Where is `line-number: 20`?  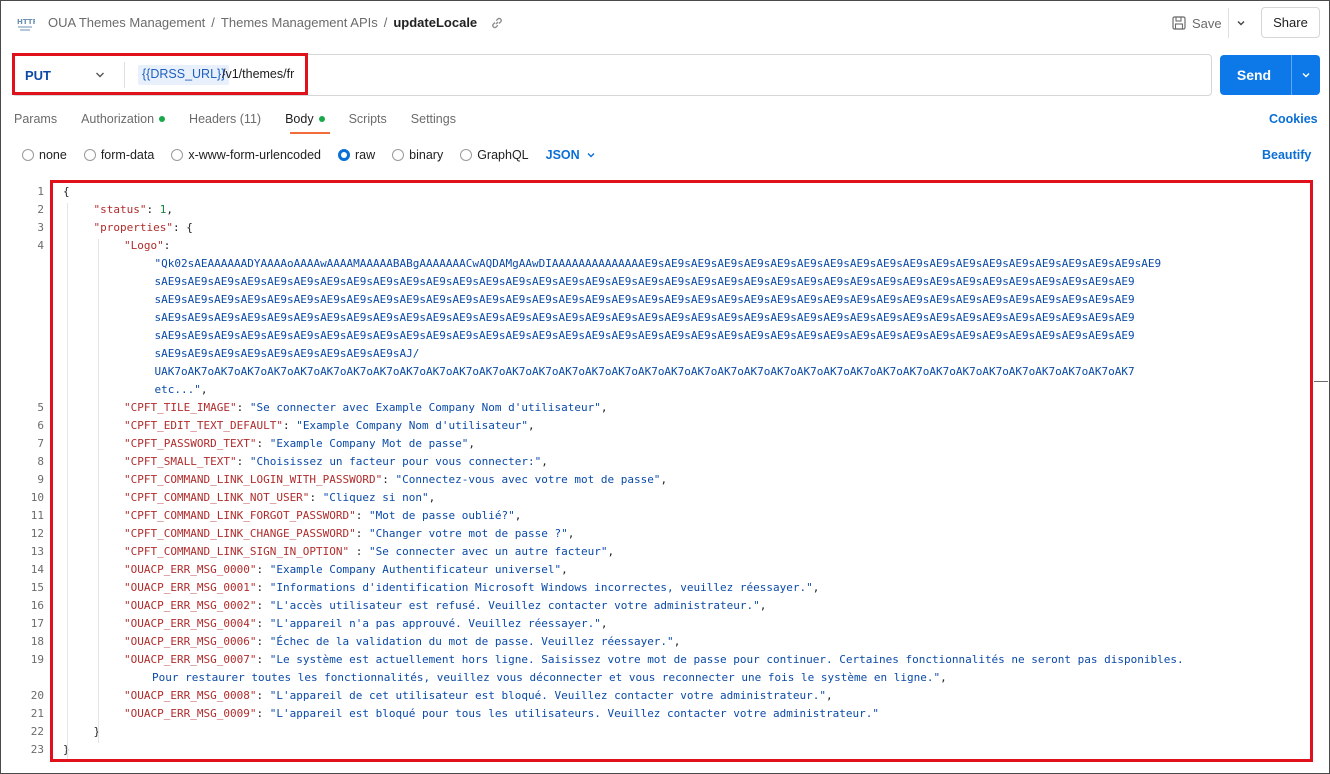 line-number: 20 is located at coordinates (37, 695).